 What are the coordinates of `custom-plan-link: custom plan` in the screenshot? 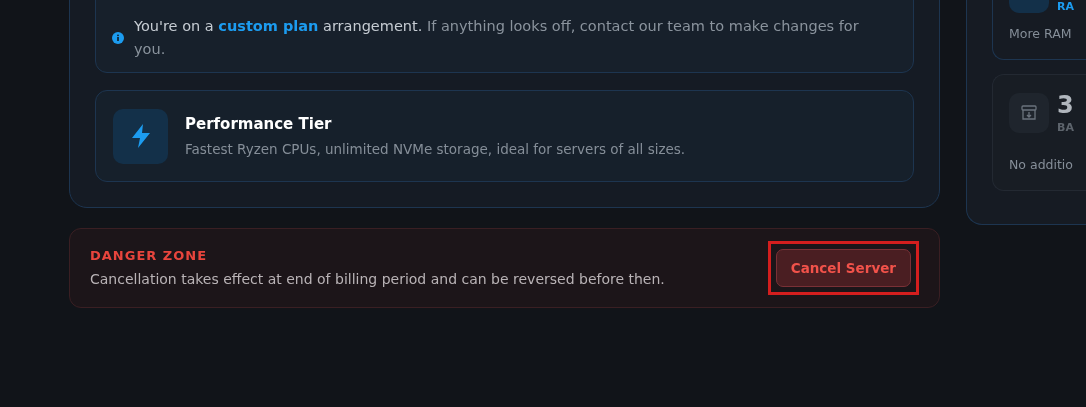 It's located at (268, 25).